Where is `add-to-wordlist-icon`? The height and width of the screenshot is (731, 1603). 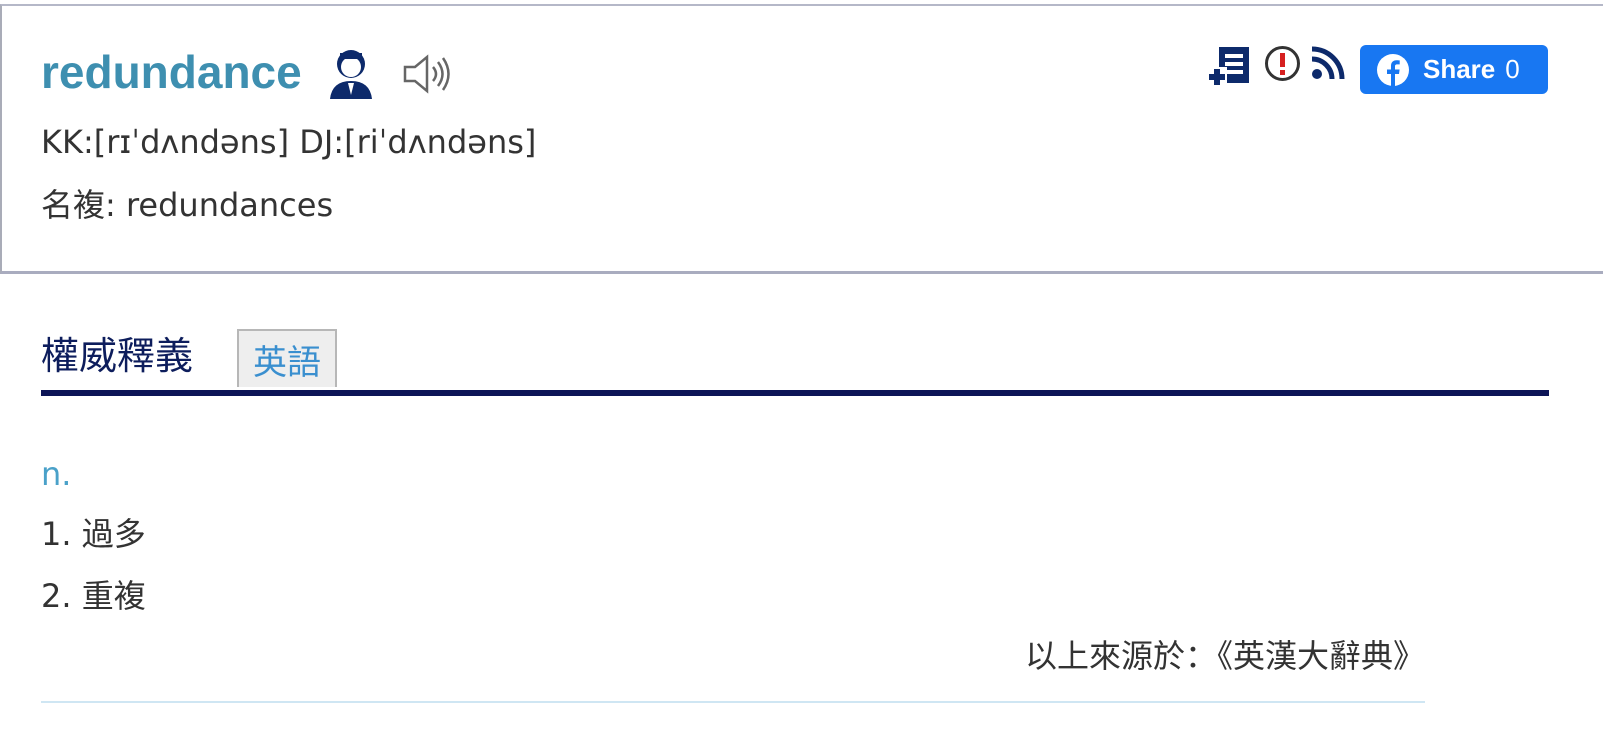
add-to-wordlist-icon is located at coordinates (1230, 67).